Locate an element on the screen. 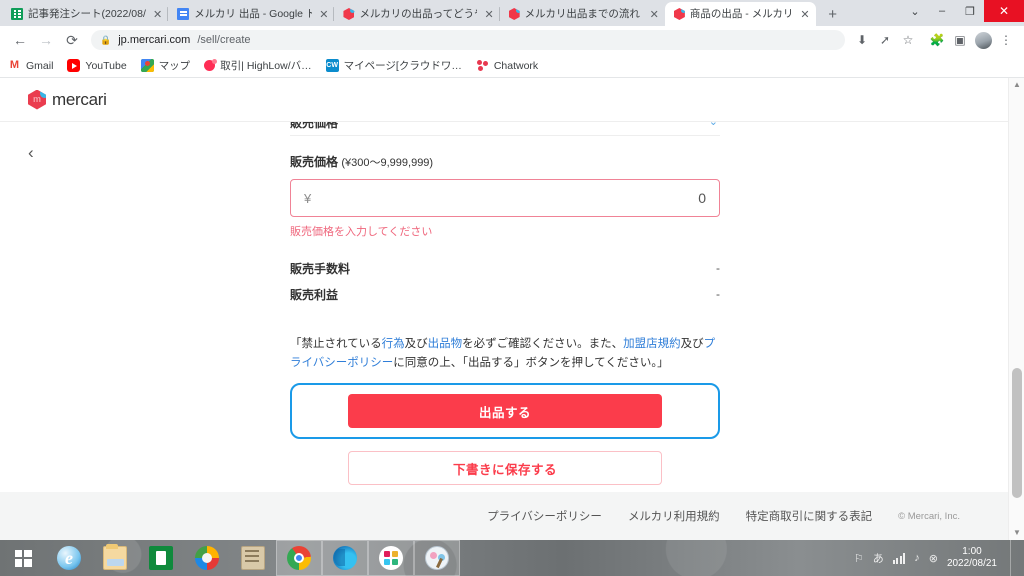 The image size is (1024, 576). store-icon is located at coordinates (161, 558).